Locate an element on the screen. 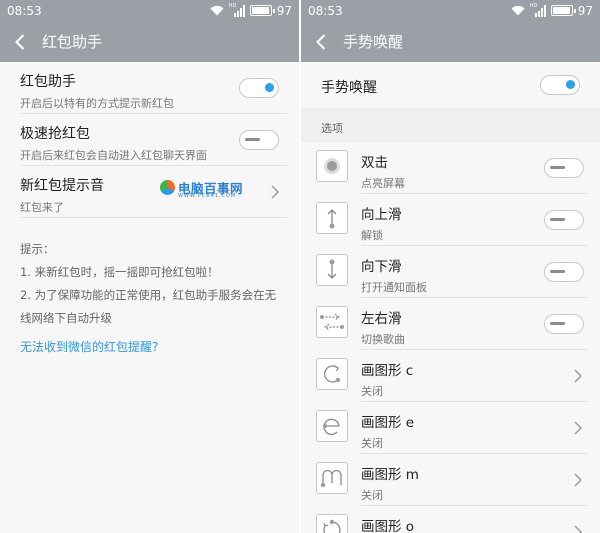 The image size is (600, 533). gesture-item-draw-m: 画图形 m 关闭 is located at coordinates (450, 480).